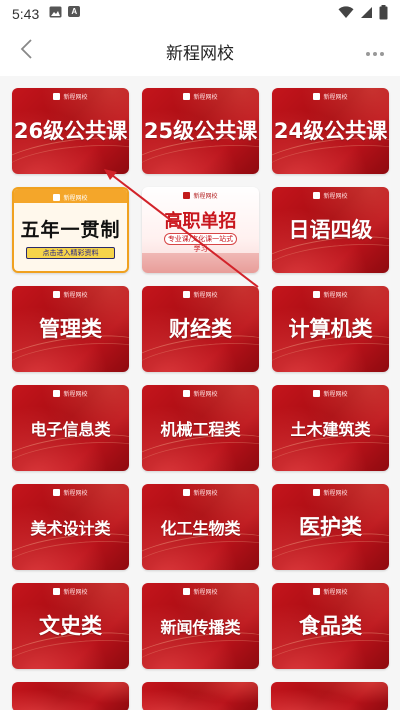  I want to click on category-card: 新程网校 日语四级, so click(330, 230).